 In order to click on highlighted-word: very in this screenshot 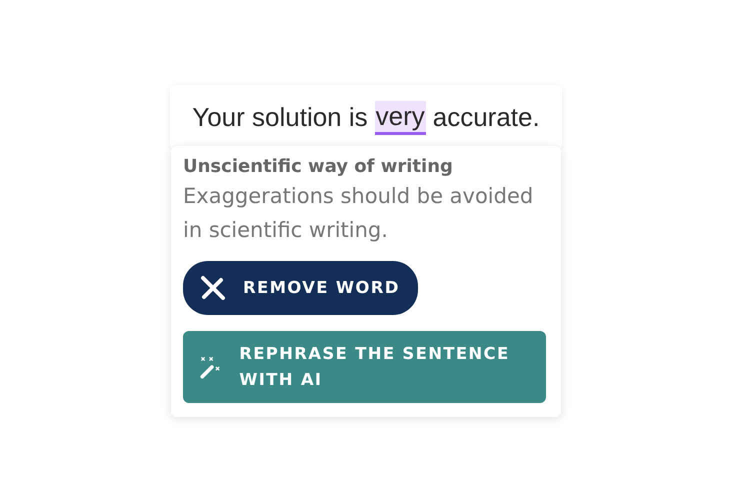, I will do `click(400, 118)`.